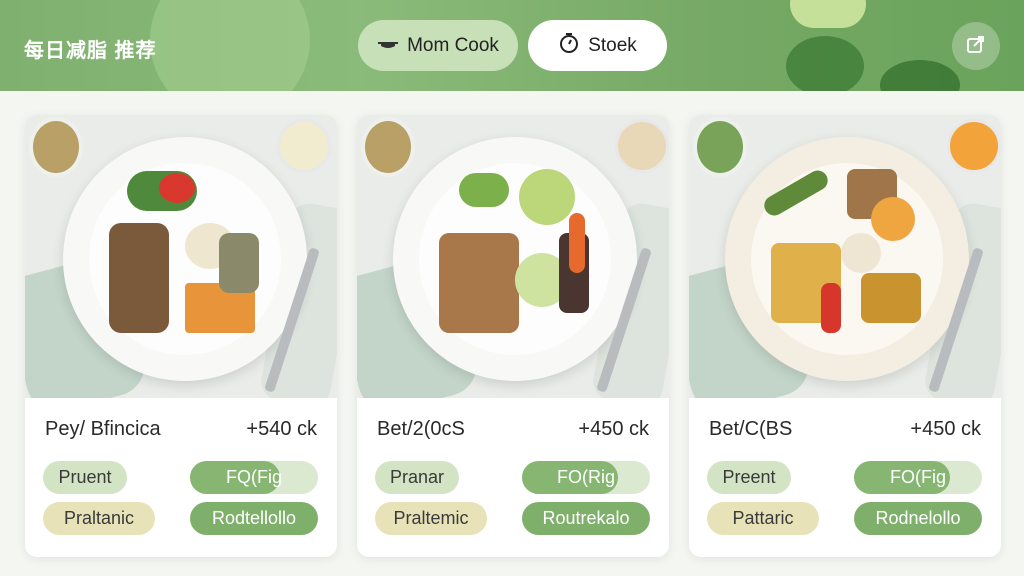 The image size is (1024, 576). What do you see at coordinates (918, 518) in the screenshot?
I see `cook-tag: Rodnelollo` at bounding box center [918, 518].